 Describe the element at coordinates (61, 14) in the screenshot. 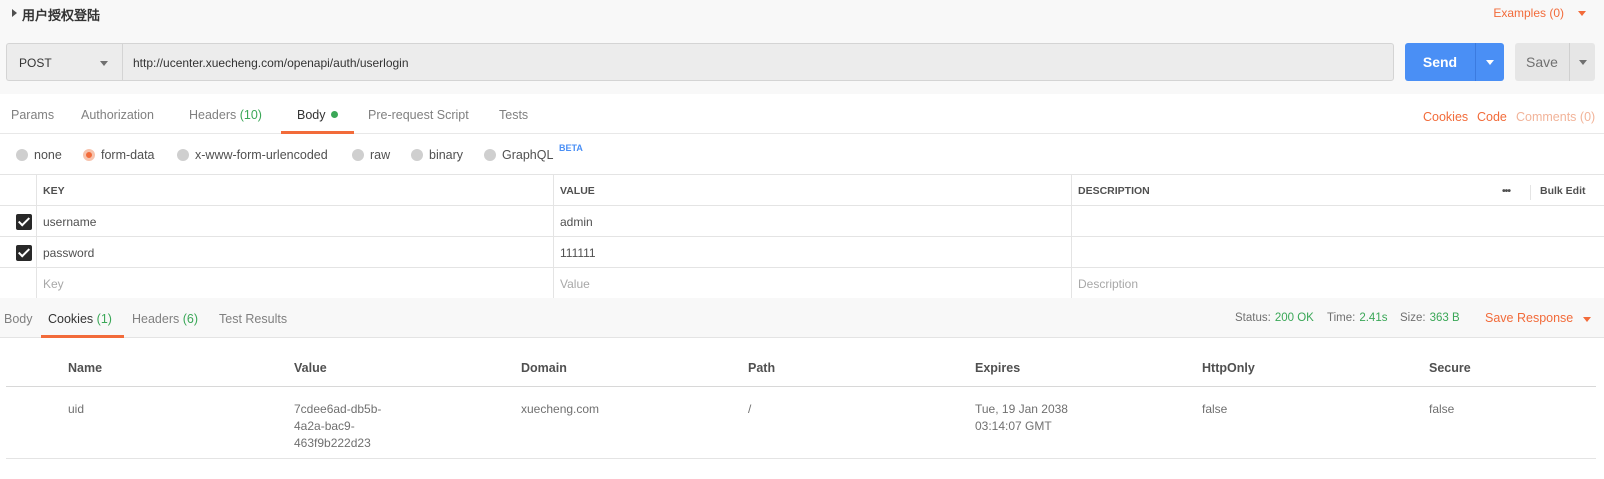

I see `request-title: 用户授权登陆` at that location.